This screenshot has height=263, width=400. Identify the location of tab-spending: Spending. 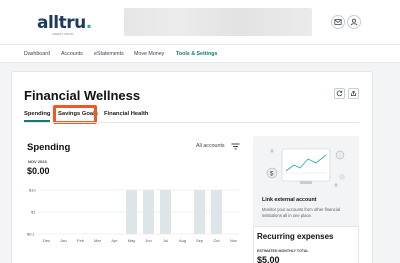
(37, 114).